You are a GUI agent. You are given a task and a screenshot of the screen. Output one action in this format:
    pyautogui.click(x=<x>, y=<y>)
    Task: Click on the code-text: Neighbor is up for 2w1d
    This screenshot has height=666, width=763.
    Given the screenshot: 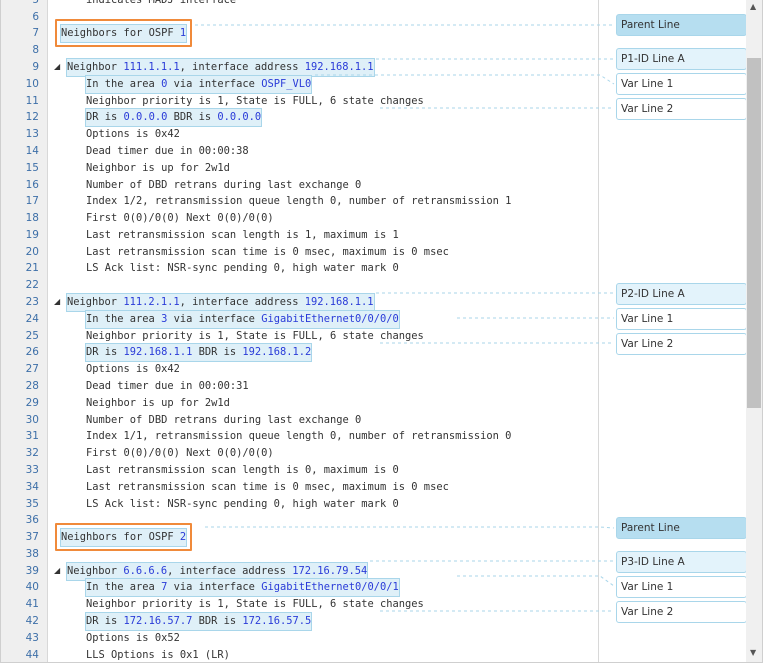 What is the action you would take?
    pyautogui.click(x=158, y=167)
    